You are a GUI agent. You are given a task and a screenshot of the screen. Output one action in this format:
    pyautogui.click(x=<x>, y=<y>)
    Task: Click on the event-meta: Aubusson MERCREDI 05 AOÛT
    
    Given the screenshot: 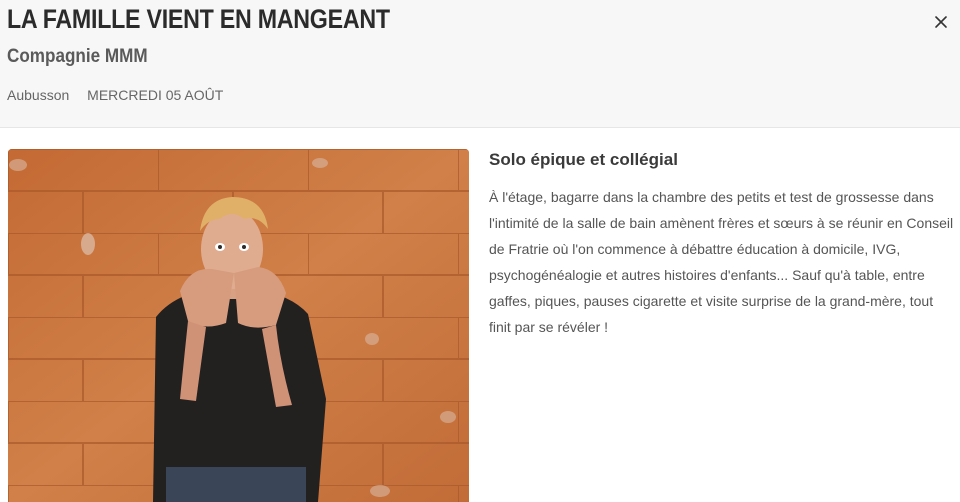 What is the action you would take?
    pyautogui.click(x=115, y=95)
    